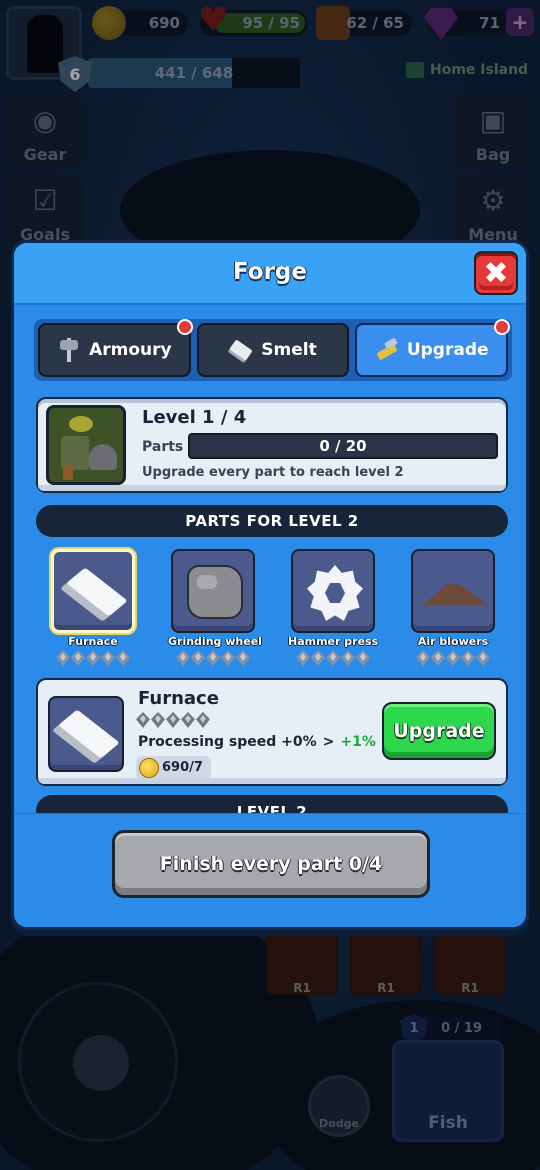  I want to click on part-grinding-wheel: Grinding wheel, so click(215, 607).